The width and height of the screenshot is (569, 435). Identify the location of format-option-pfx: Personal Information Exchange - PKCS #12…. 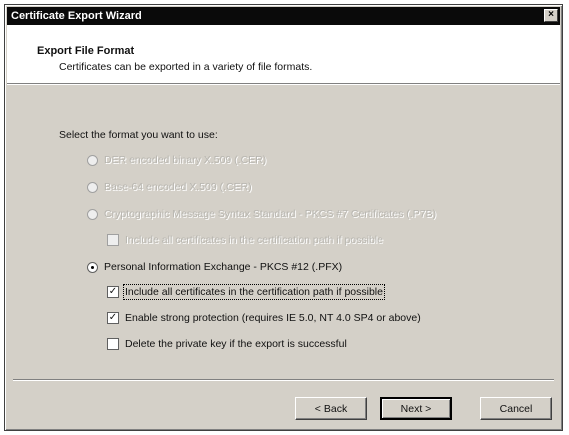
(214, 267).